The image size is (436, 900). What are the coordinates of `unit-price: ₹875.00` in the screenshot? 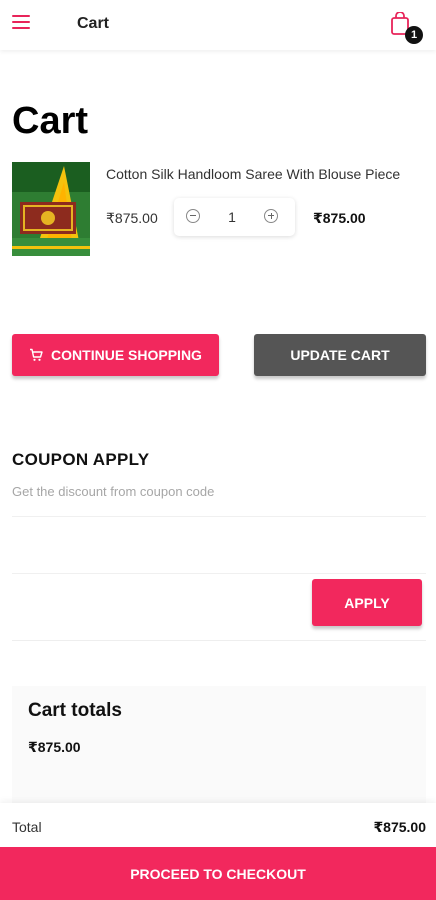 It's located at (132, 218).